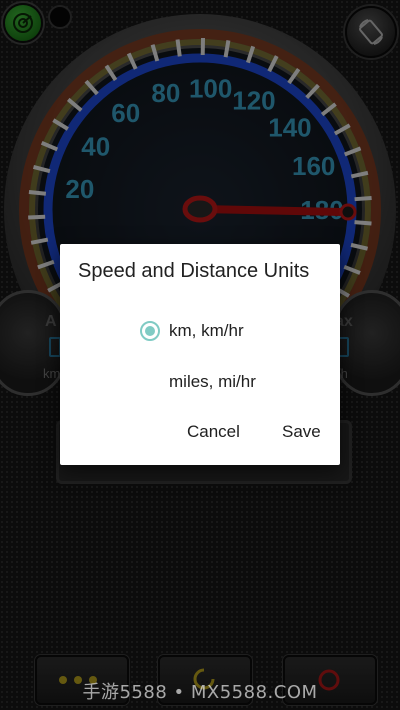  I want to click on option-label: km, km/hr, so click(206, 330).